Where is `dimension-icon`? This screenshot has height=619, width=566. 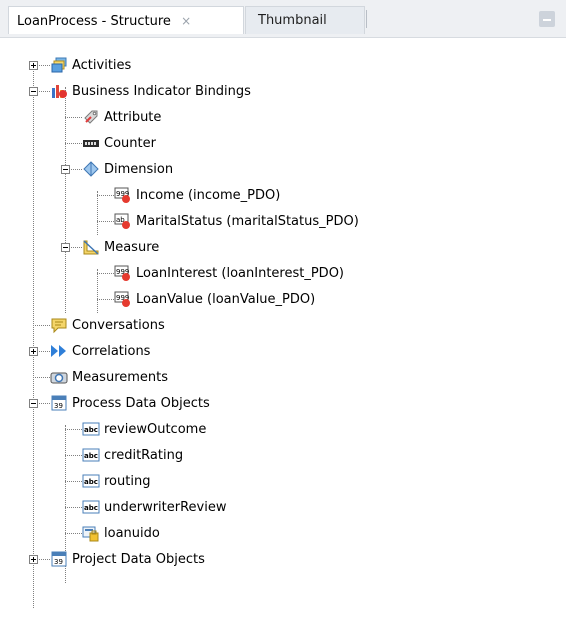
dimension-icon is located at coordinates (91, 169).